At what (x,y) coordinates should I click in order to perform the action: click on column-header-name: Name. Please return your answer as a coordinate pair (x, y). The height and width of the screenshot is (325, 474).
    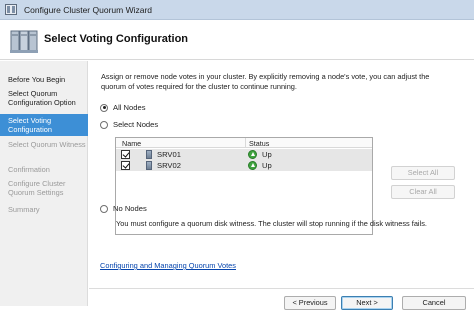
    Looking at the image, I should click on (131, 143).